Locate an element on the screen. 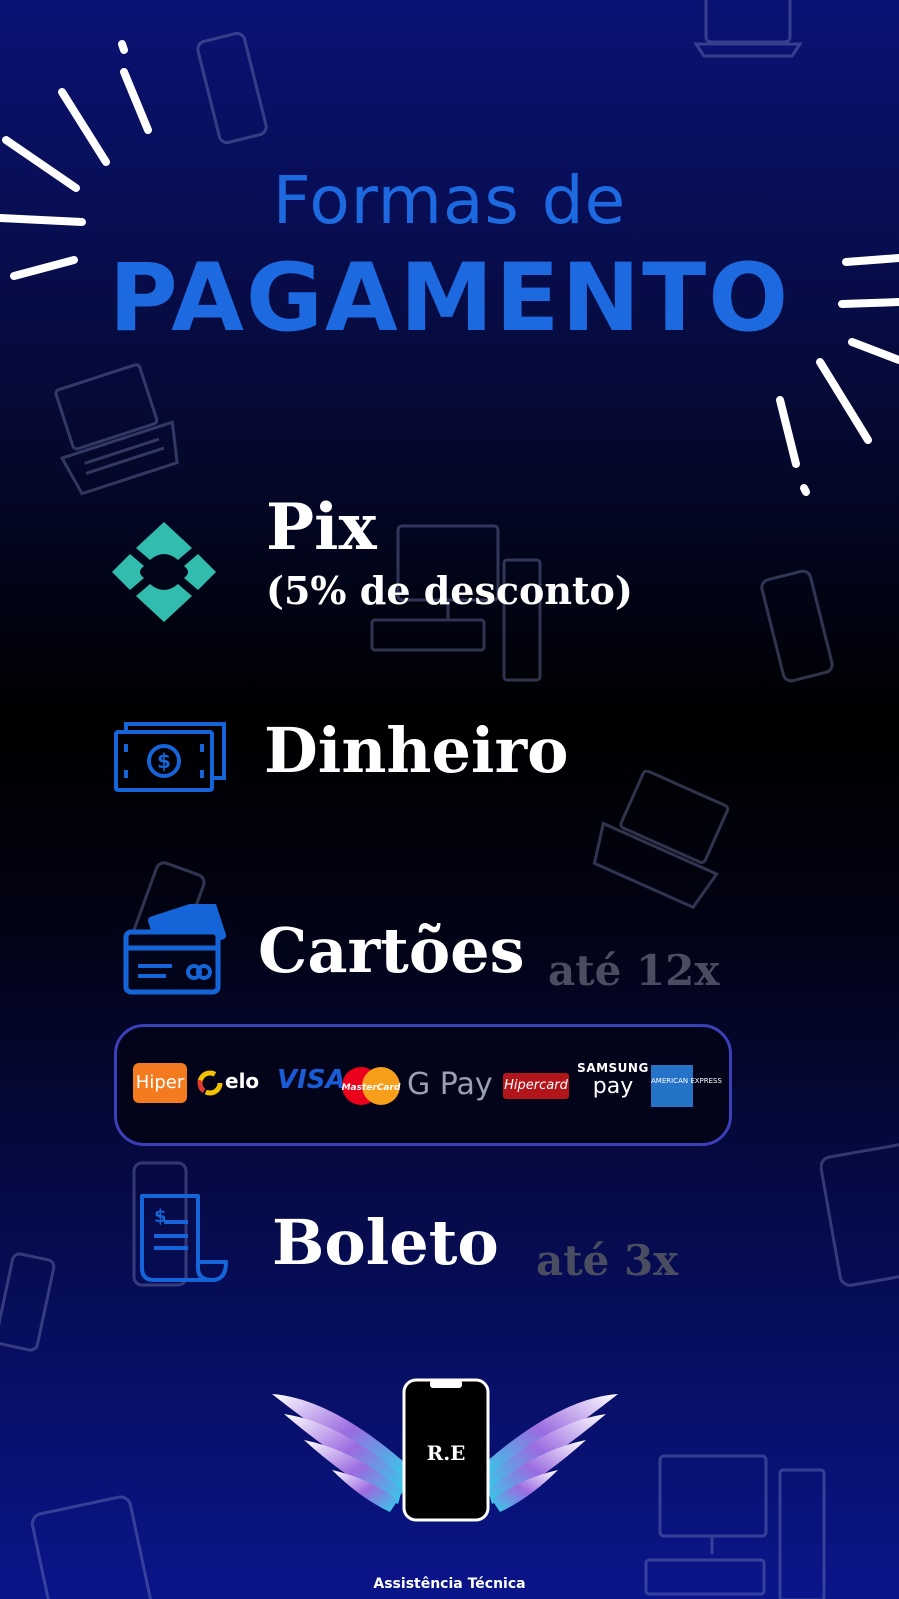 This screenshot has height=1599, width=899. pix-discount-note: (5% de desconto) is located at coordinates (449, 590).